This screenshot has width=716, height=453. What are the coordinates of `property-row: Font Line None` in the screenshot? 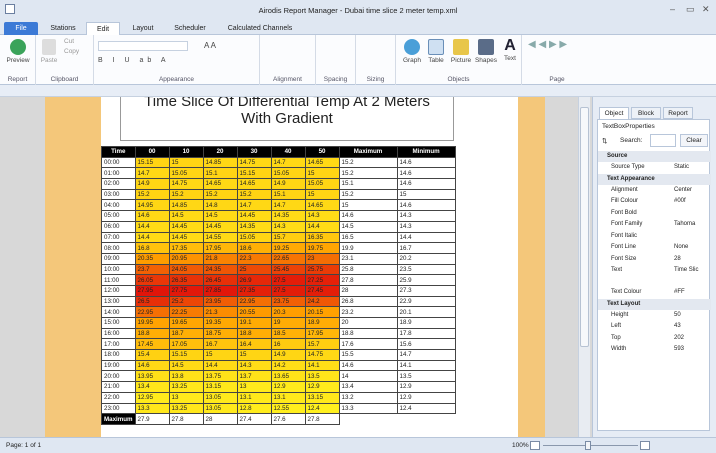 It's located at (654, 247).